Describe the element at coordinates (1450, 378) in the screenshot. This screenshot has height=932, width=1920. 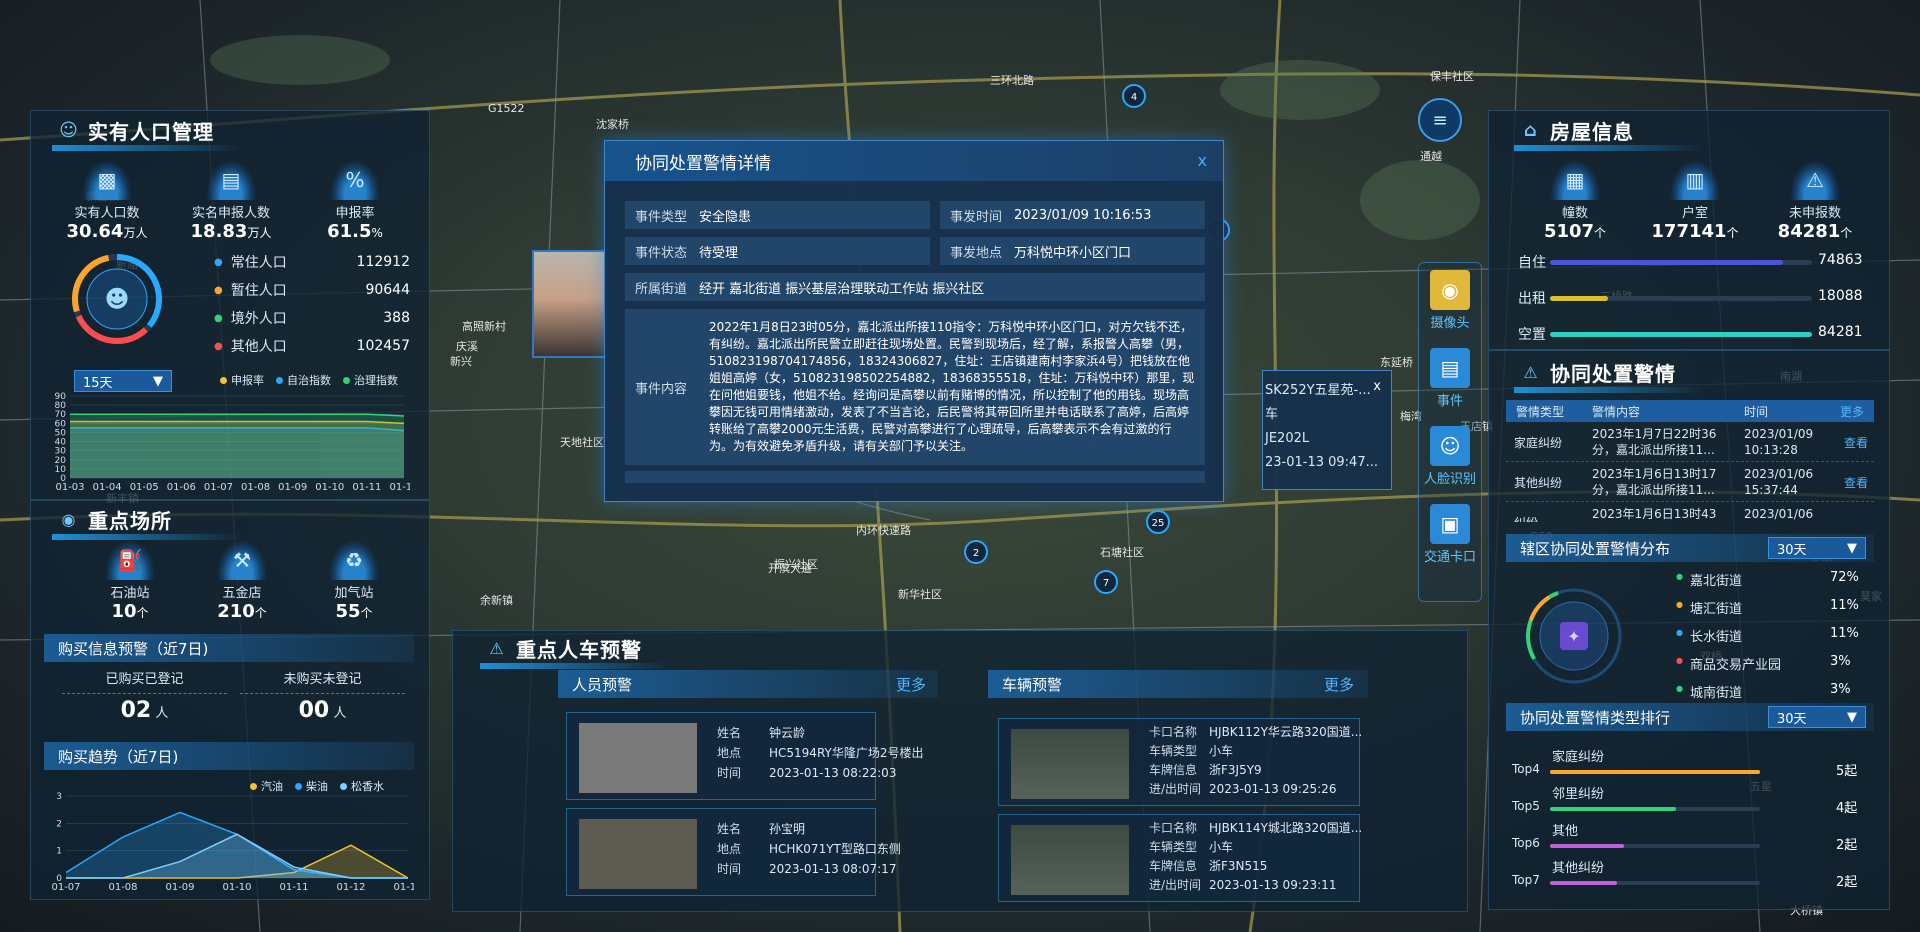
I see `toolbar-button: ▤ 事件` at that location.